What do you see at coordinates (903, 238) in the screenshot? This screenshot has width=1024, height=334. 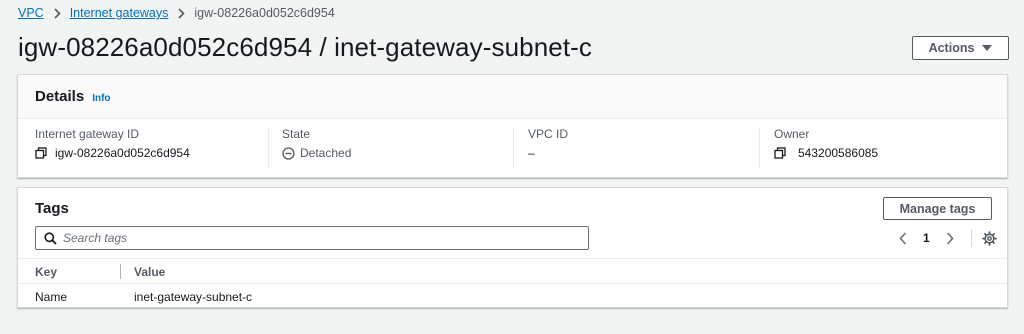 I see `chevron-left-icon` at bounding box center [903, 238].